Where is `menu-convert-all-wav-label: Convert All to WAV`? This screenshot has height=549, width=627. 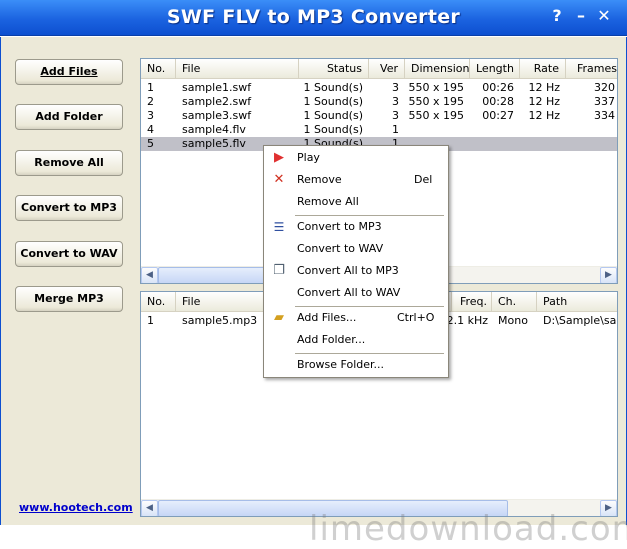 menu-convert-all-wav-label: Convert All to WAV is located at coordinates (349, 292).